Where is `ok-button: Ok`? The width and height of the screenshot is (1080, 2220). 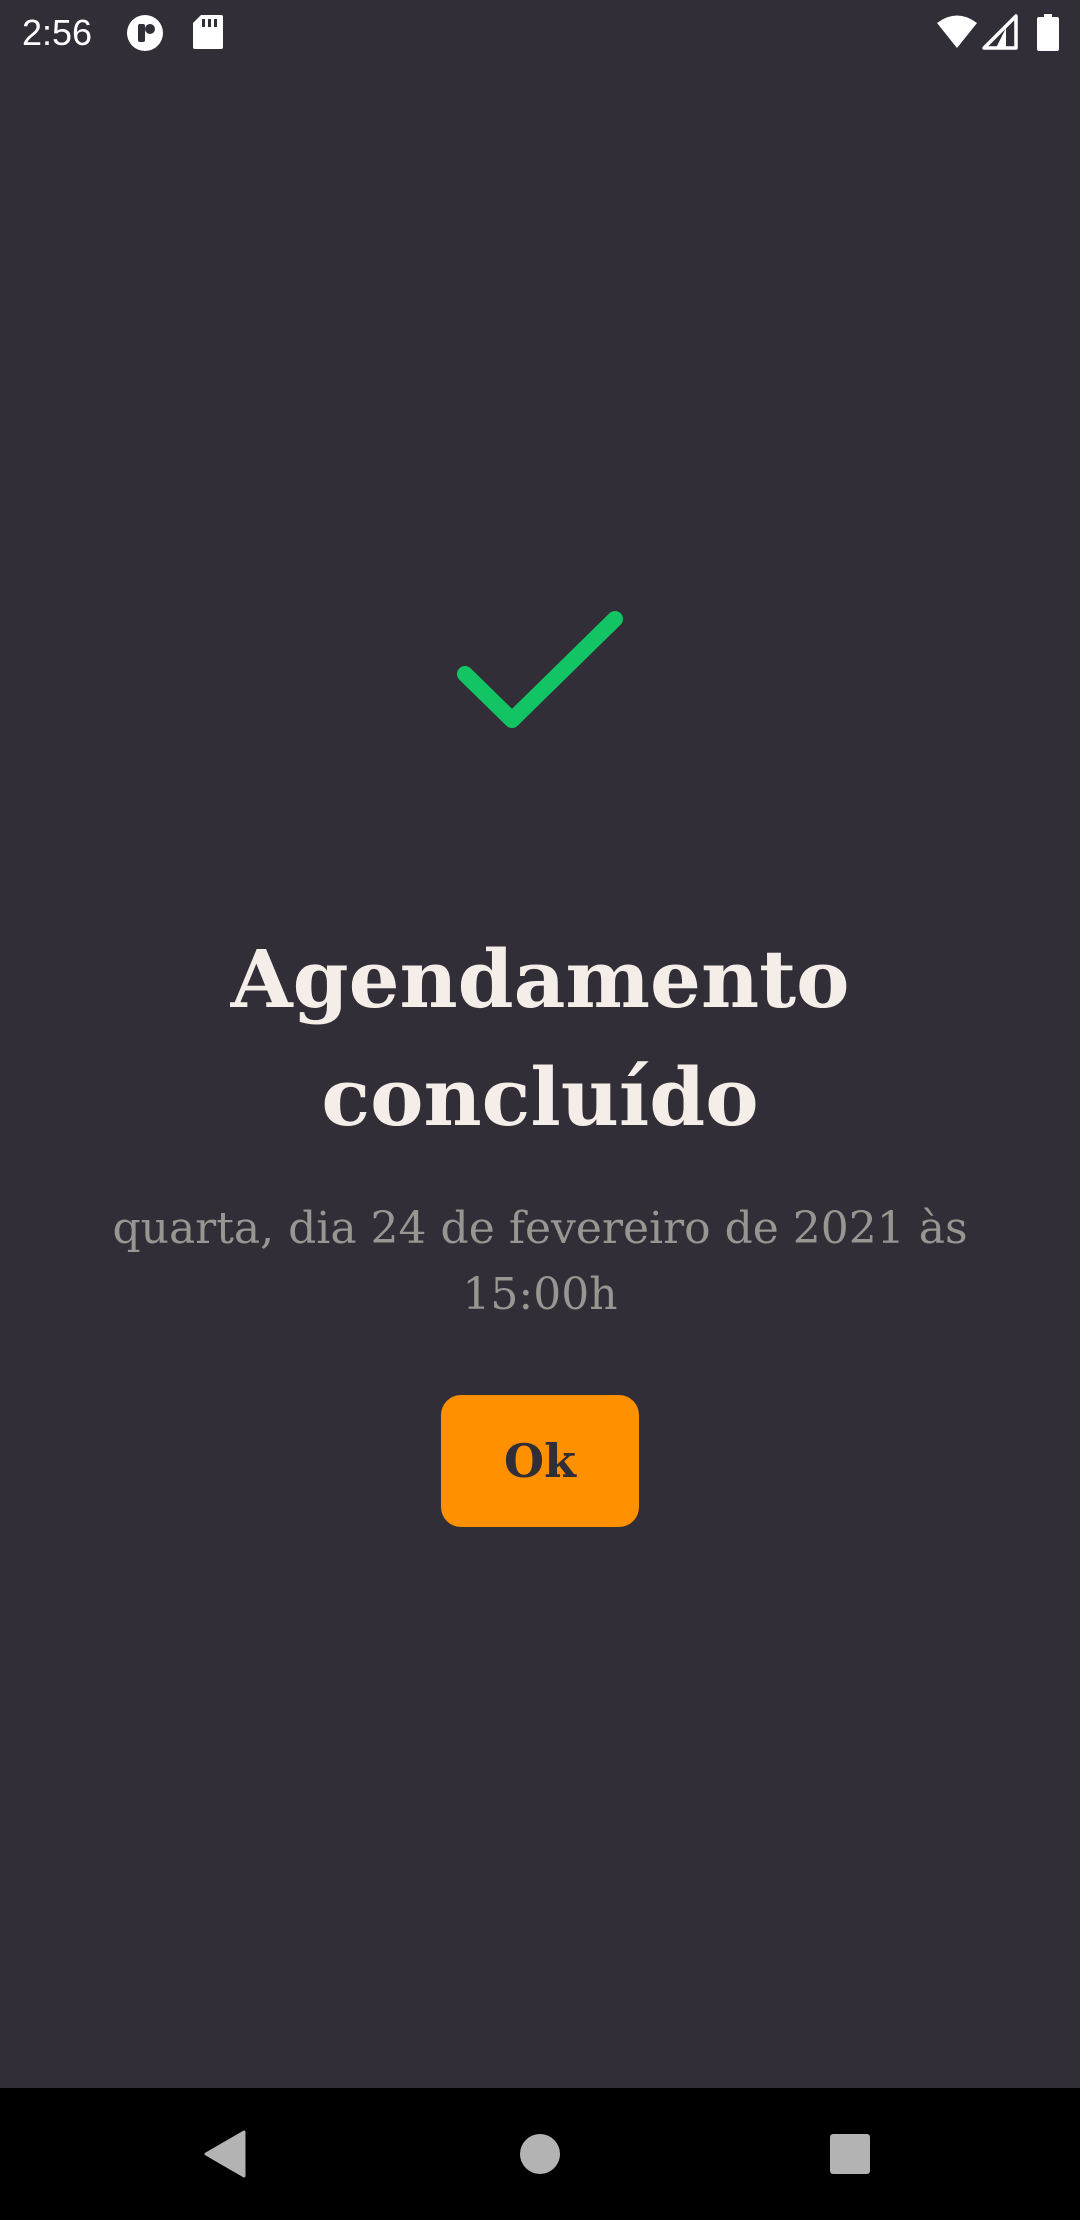 ok-button: Ok is located at coordinates (540, 1461).